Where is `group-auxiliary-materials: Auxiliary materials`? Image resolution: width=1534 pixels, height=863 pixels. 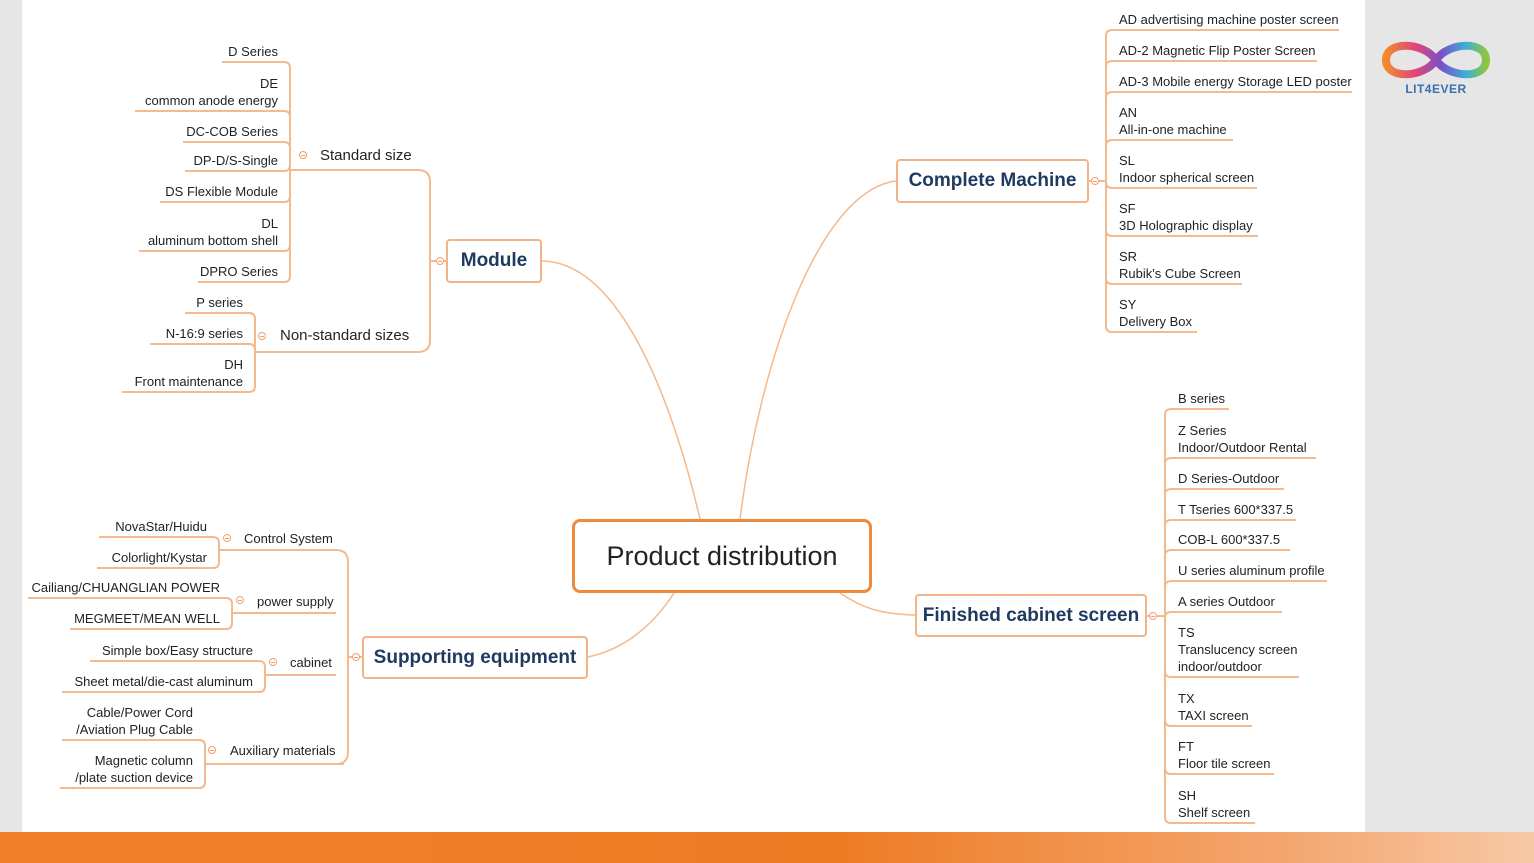
group-auxiliary-materials: Auxiliary materials is located at coordinates (282, 751).